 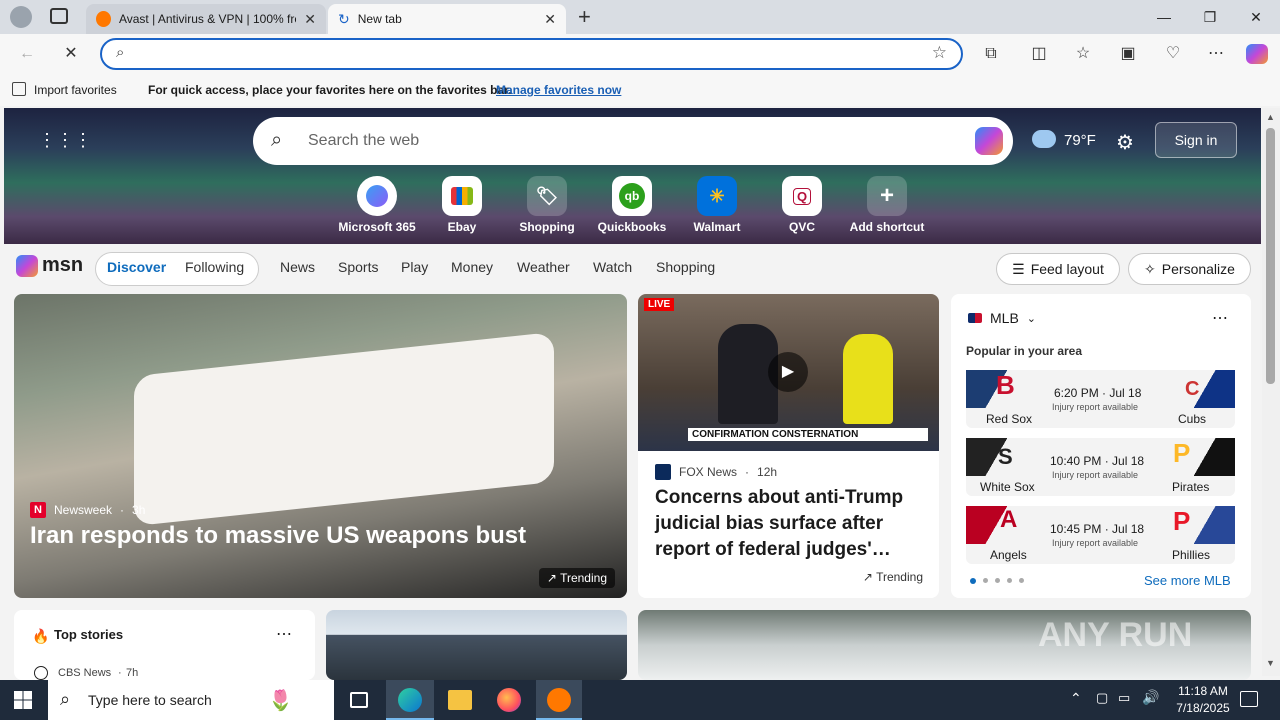 I want to click on back-icon: ←, so click(x=27, y=54).